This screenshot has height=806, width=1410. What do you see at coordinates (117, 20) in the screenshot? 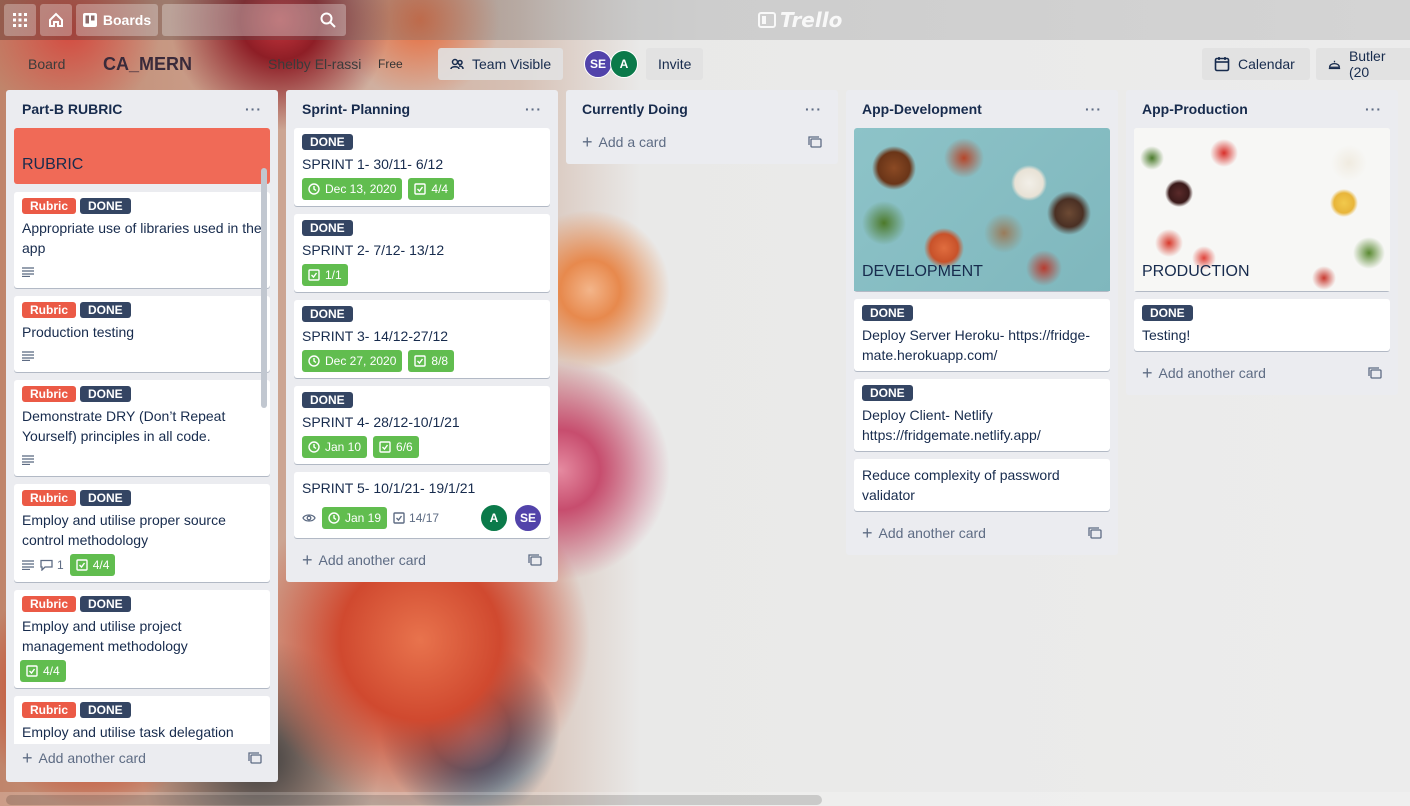
I see `boards-button: Boards` at bounding box center [117, 20].